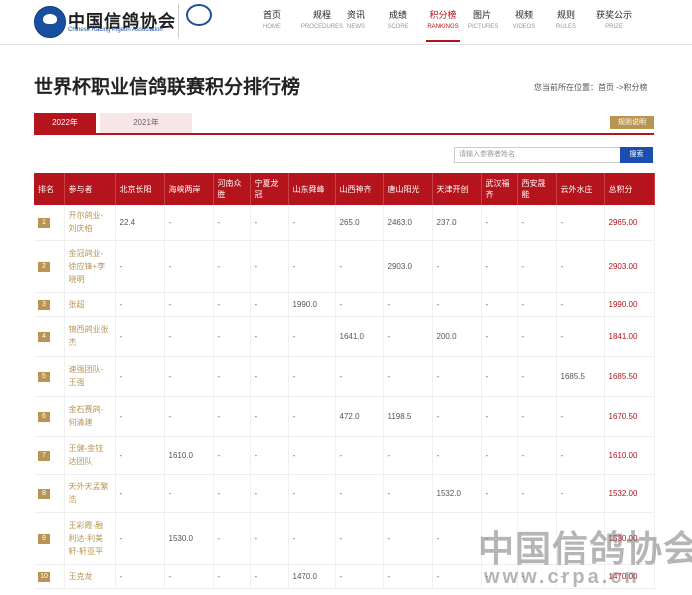 The height and width of the screenshot is (595, 692). Describe the element at coordinates (189, 189) in the screenshot. I see `column-header: 海峡两岸` at that location.